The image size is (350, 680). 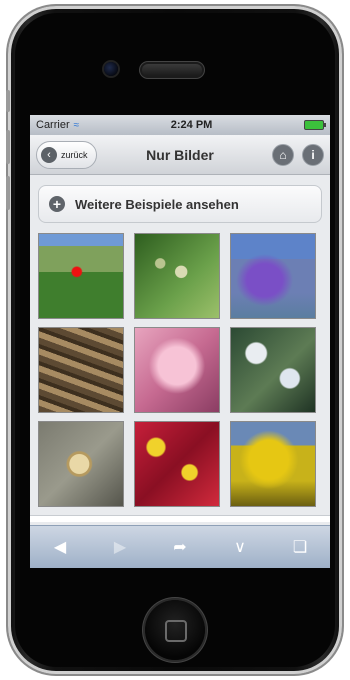 I want to click on front-camera, so click(x=111, y=69).